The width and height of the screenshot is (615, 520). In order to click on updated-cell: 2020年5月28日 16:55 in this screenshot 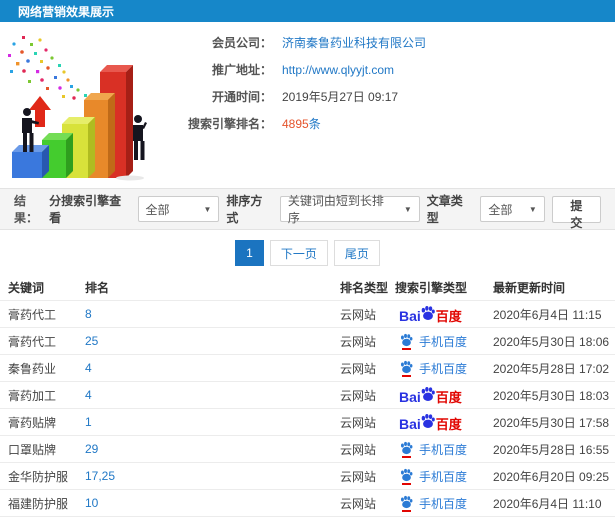, I will do `click(551, 449)`.